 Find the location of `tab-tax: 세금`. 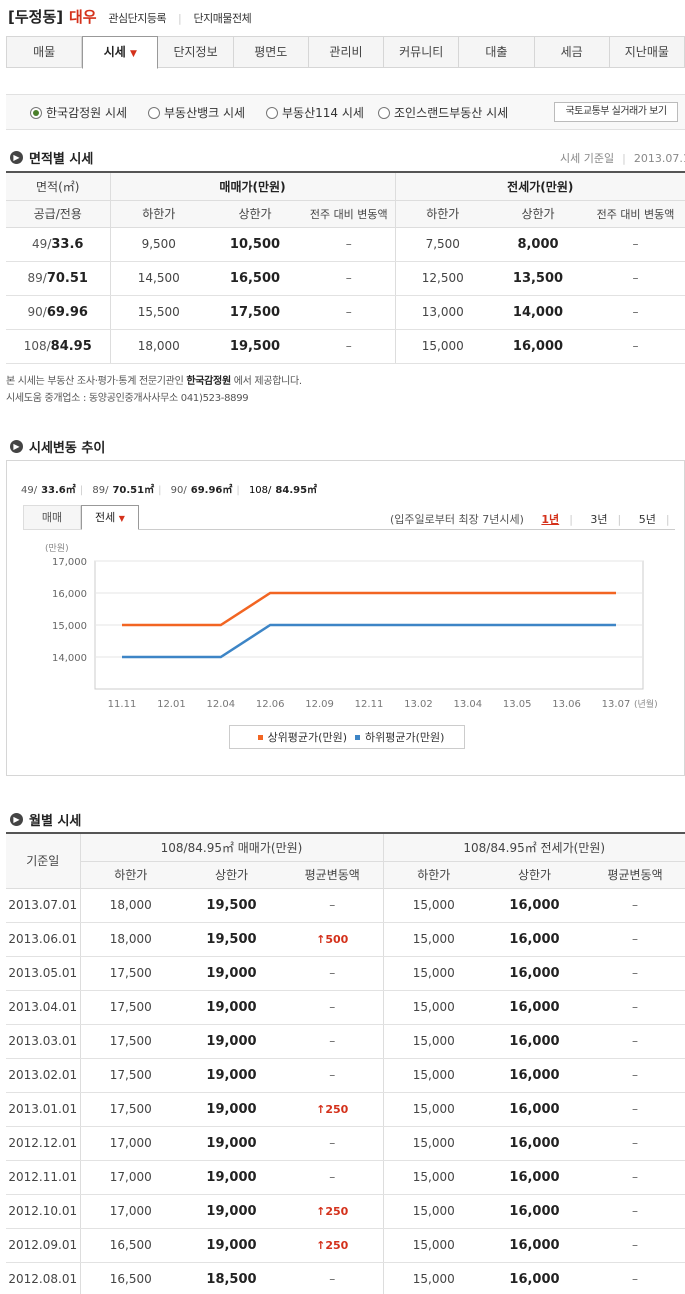

tab-tax: 세금 is located at coordinates (572, 52).